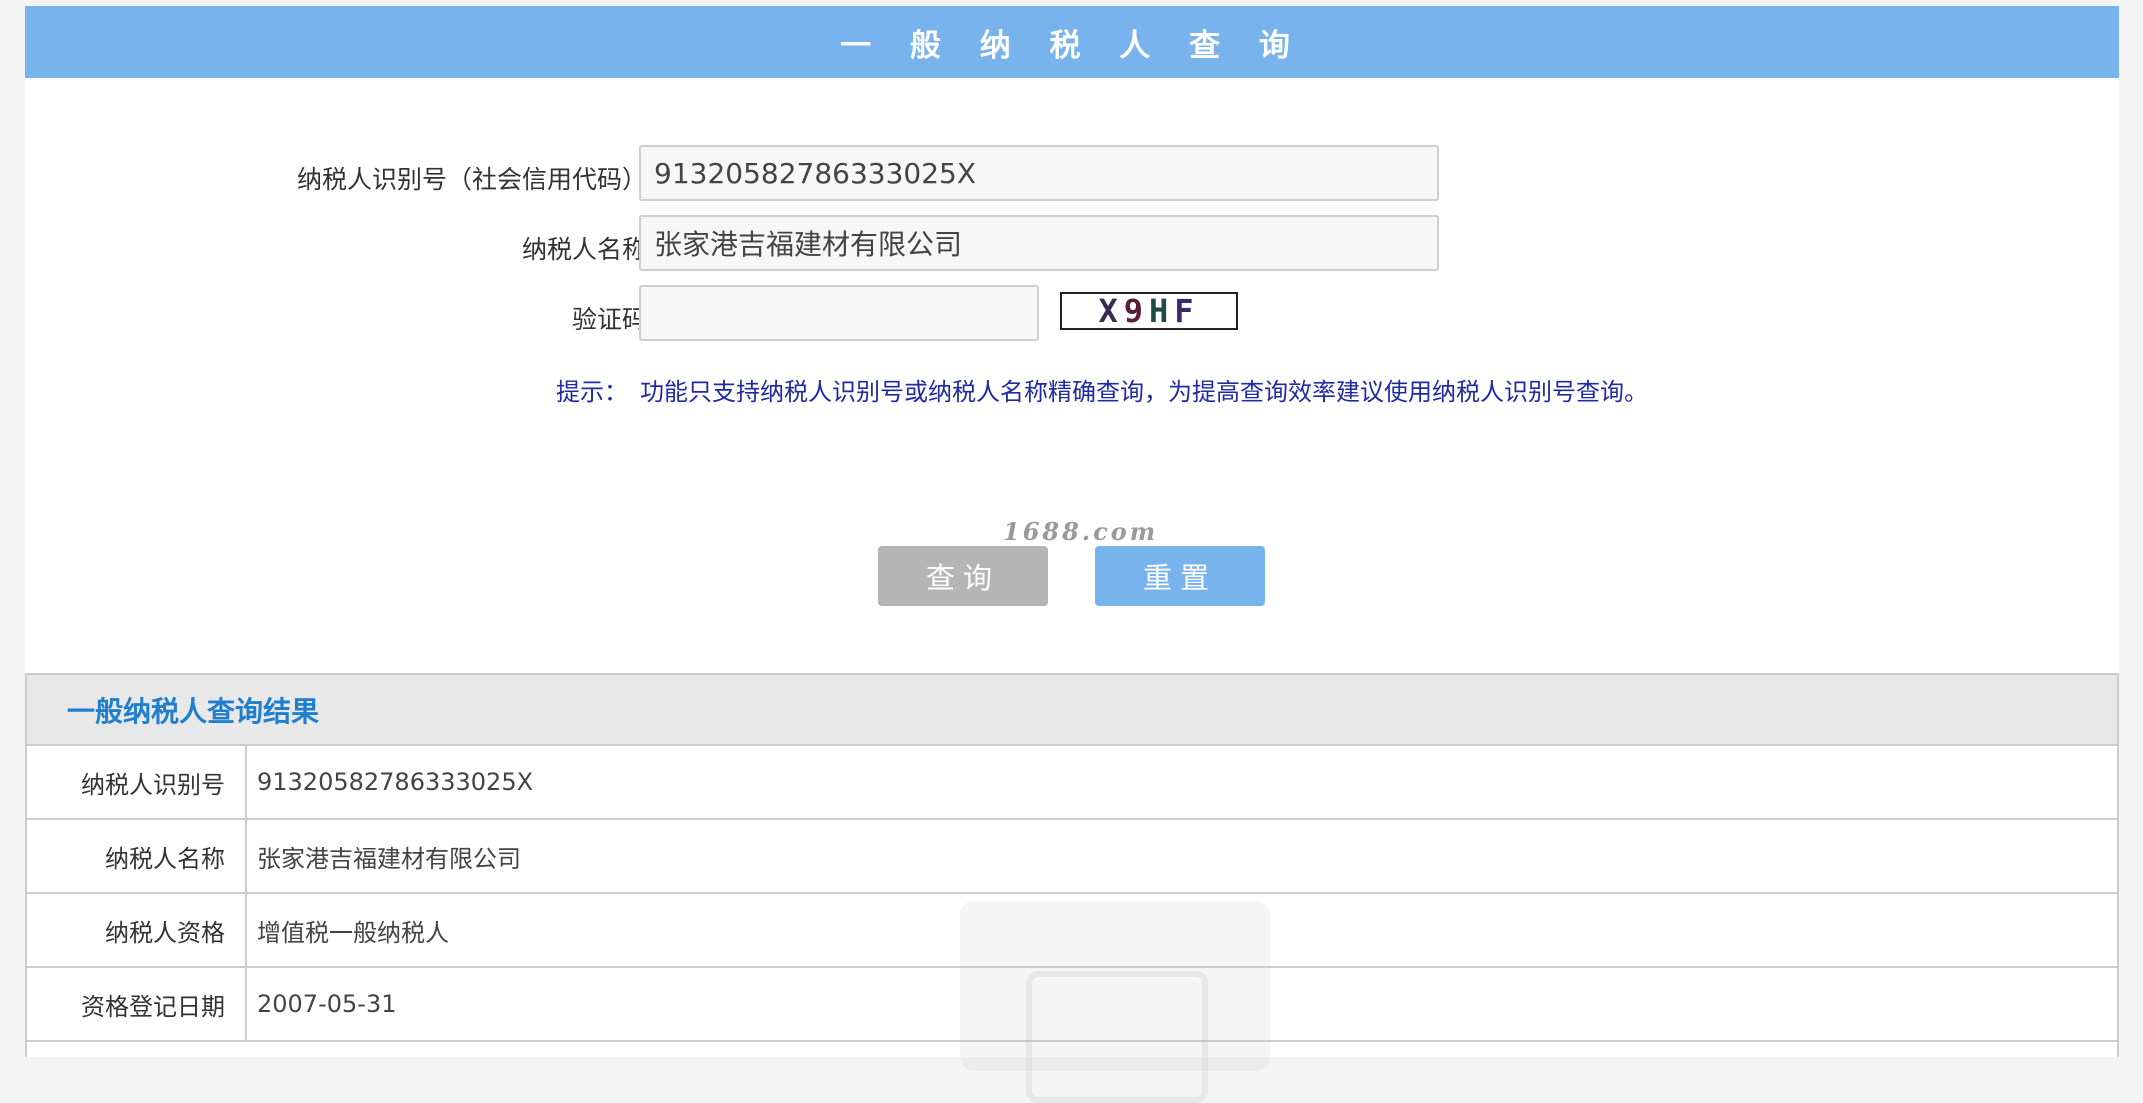  What do you see at coordinates (808, 244) in the screenshot?
I see `taxpayer-name-value: 张家港吉福建材有限公司` at bounding box center [808, 244].